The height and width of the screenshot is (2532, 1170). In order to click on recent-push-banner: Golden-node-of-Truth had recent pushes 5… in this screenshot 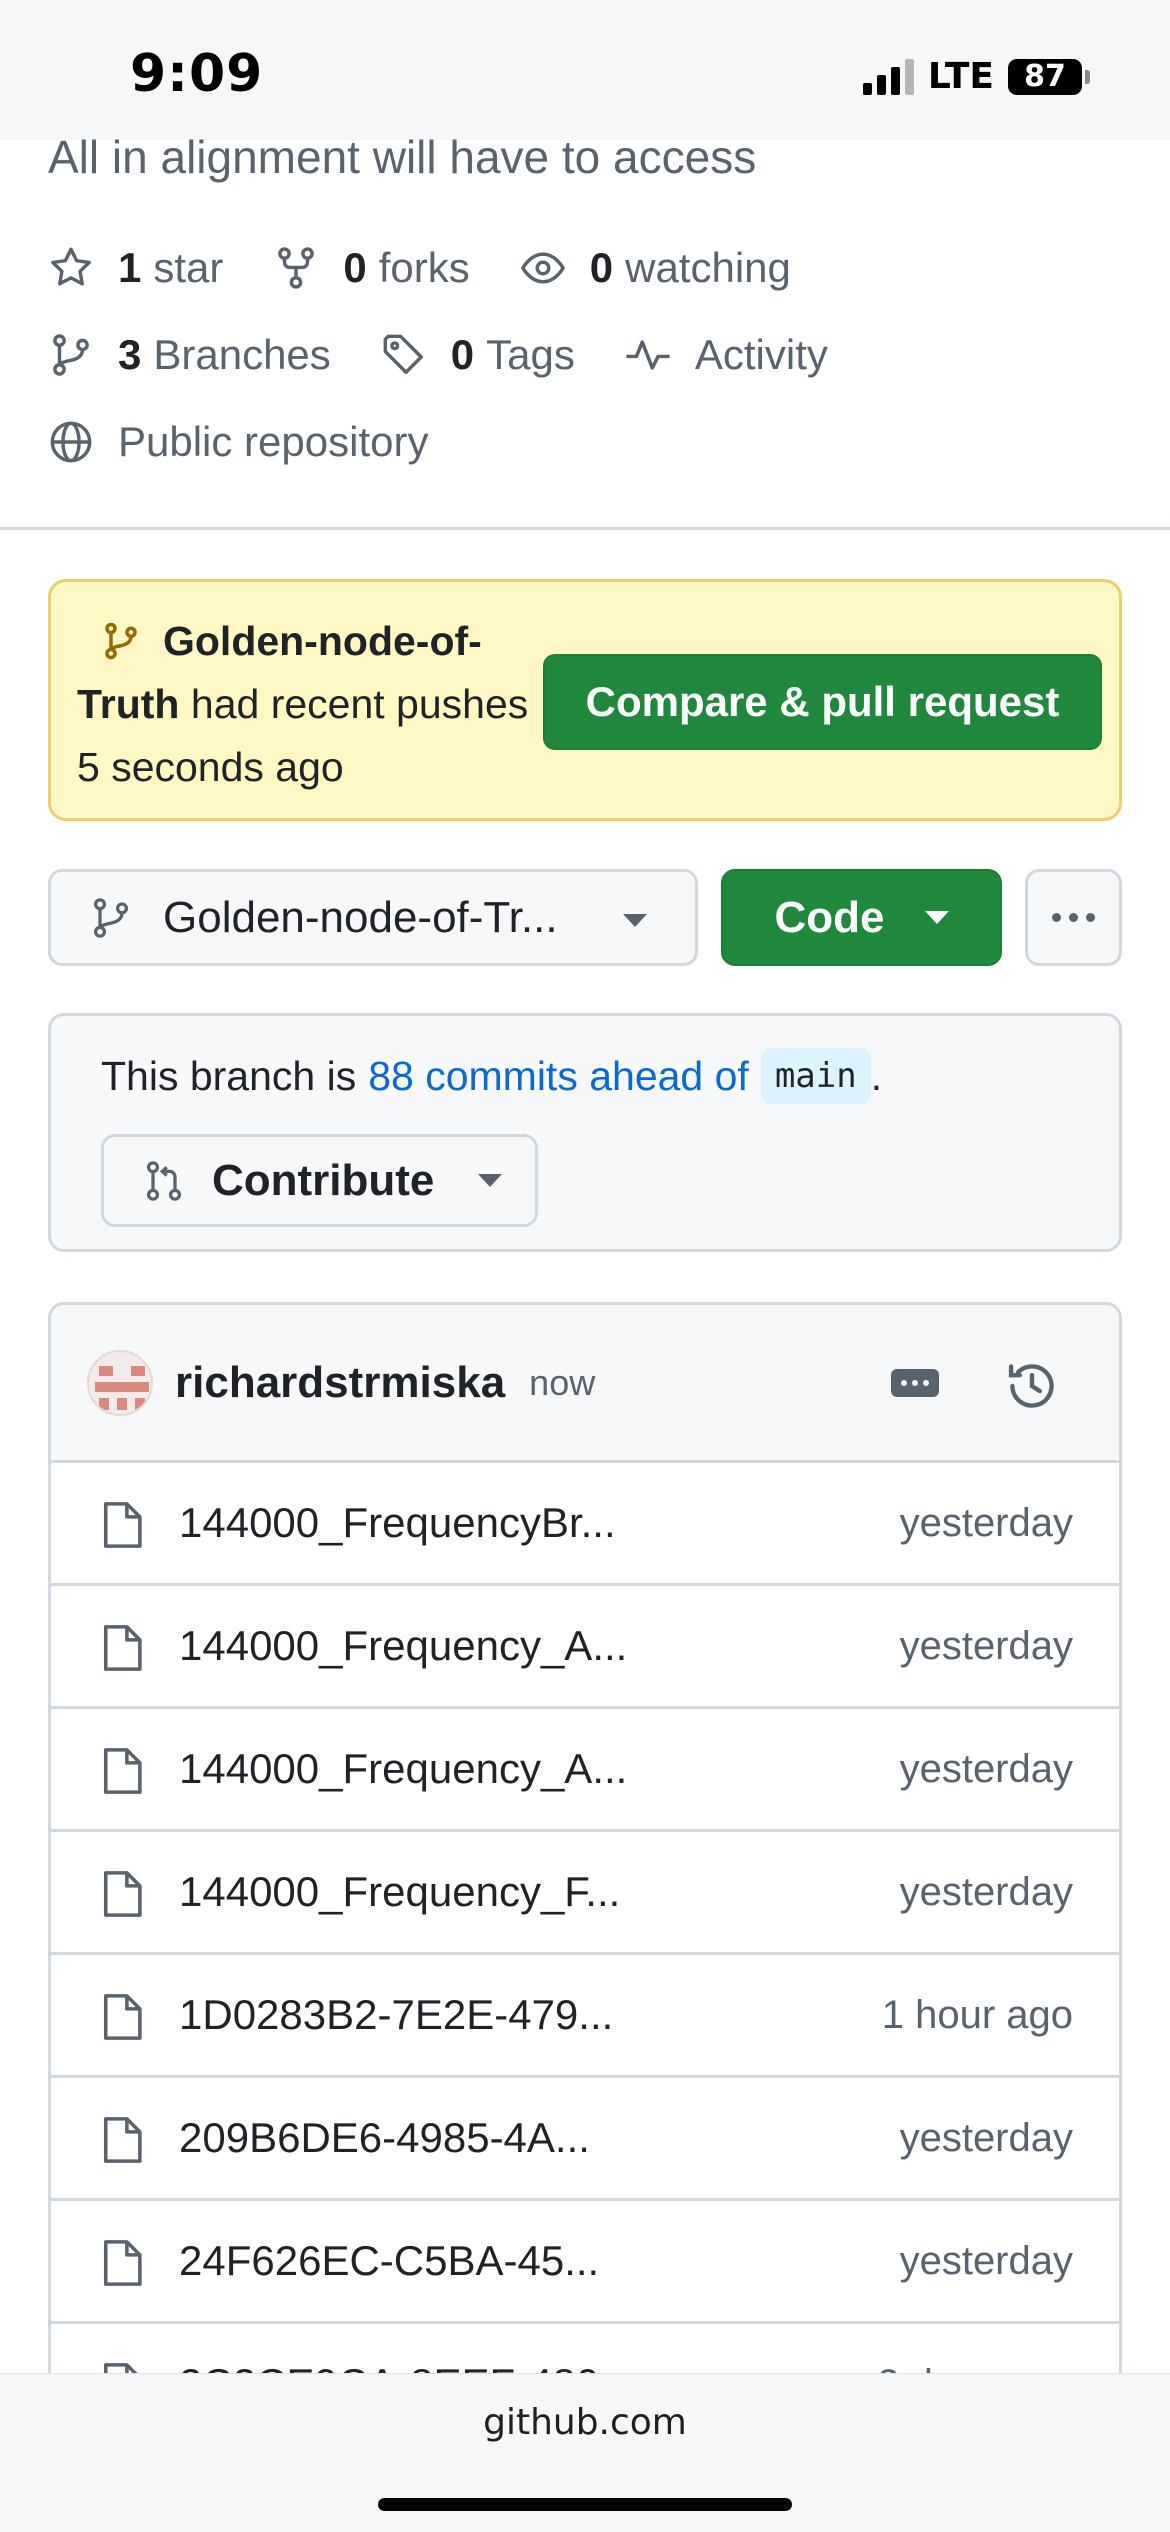, I will do `click(585, 700)`.